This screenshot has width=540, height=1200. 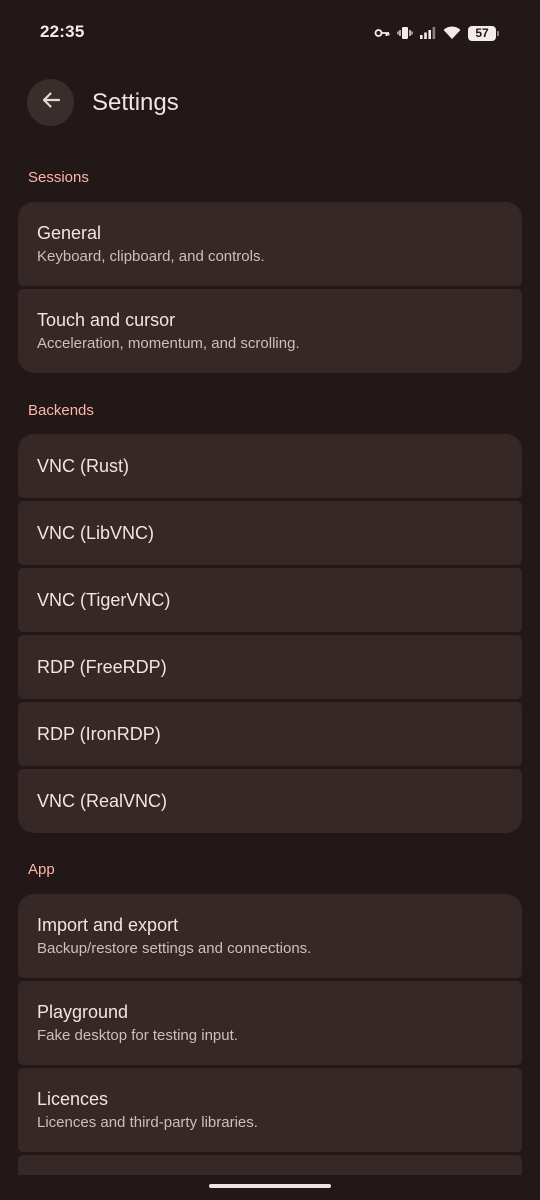 What do you see at coordinates (174, 948) in the screenshot?
I see `item-subtitle: Backup/restore settings and connections.` at bounding box center [174, 948].